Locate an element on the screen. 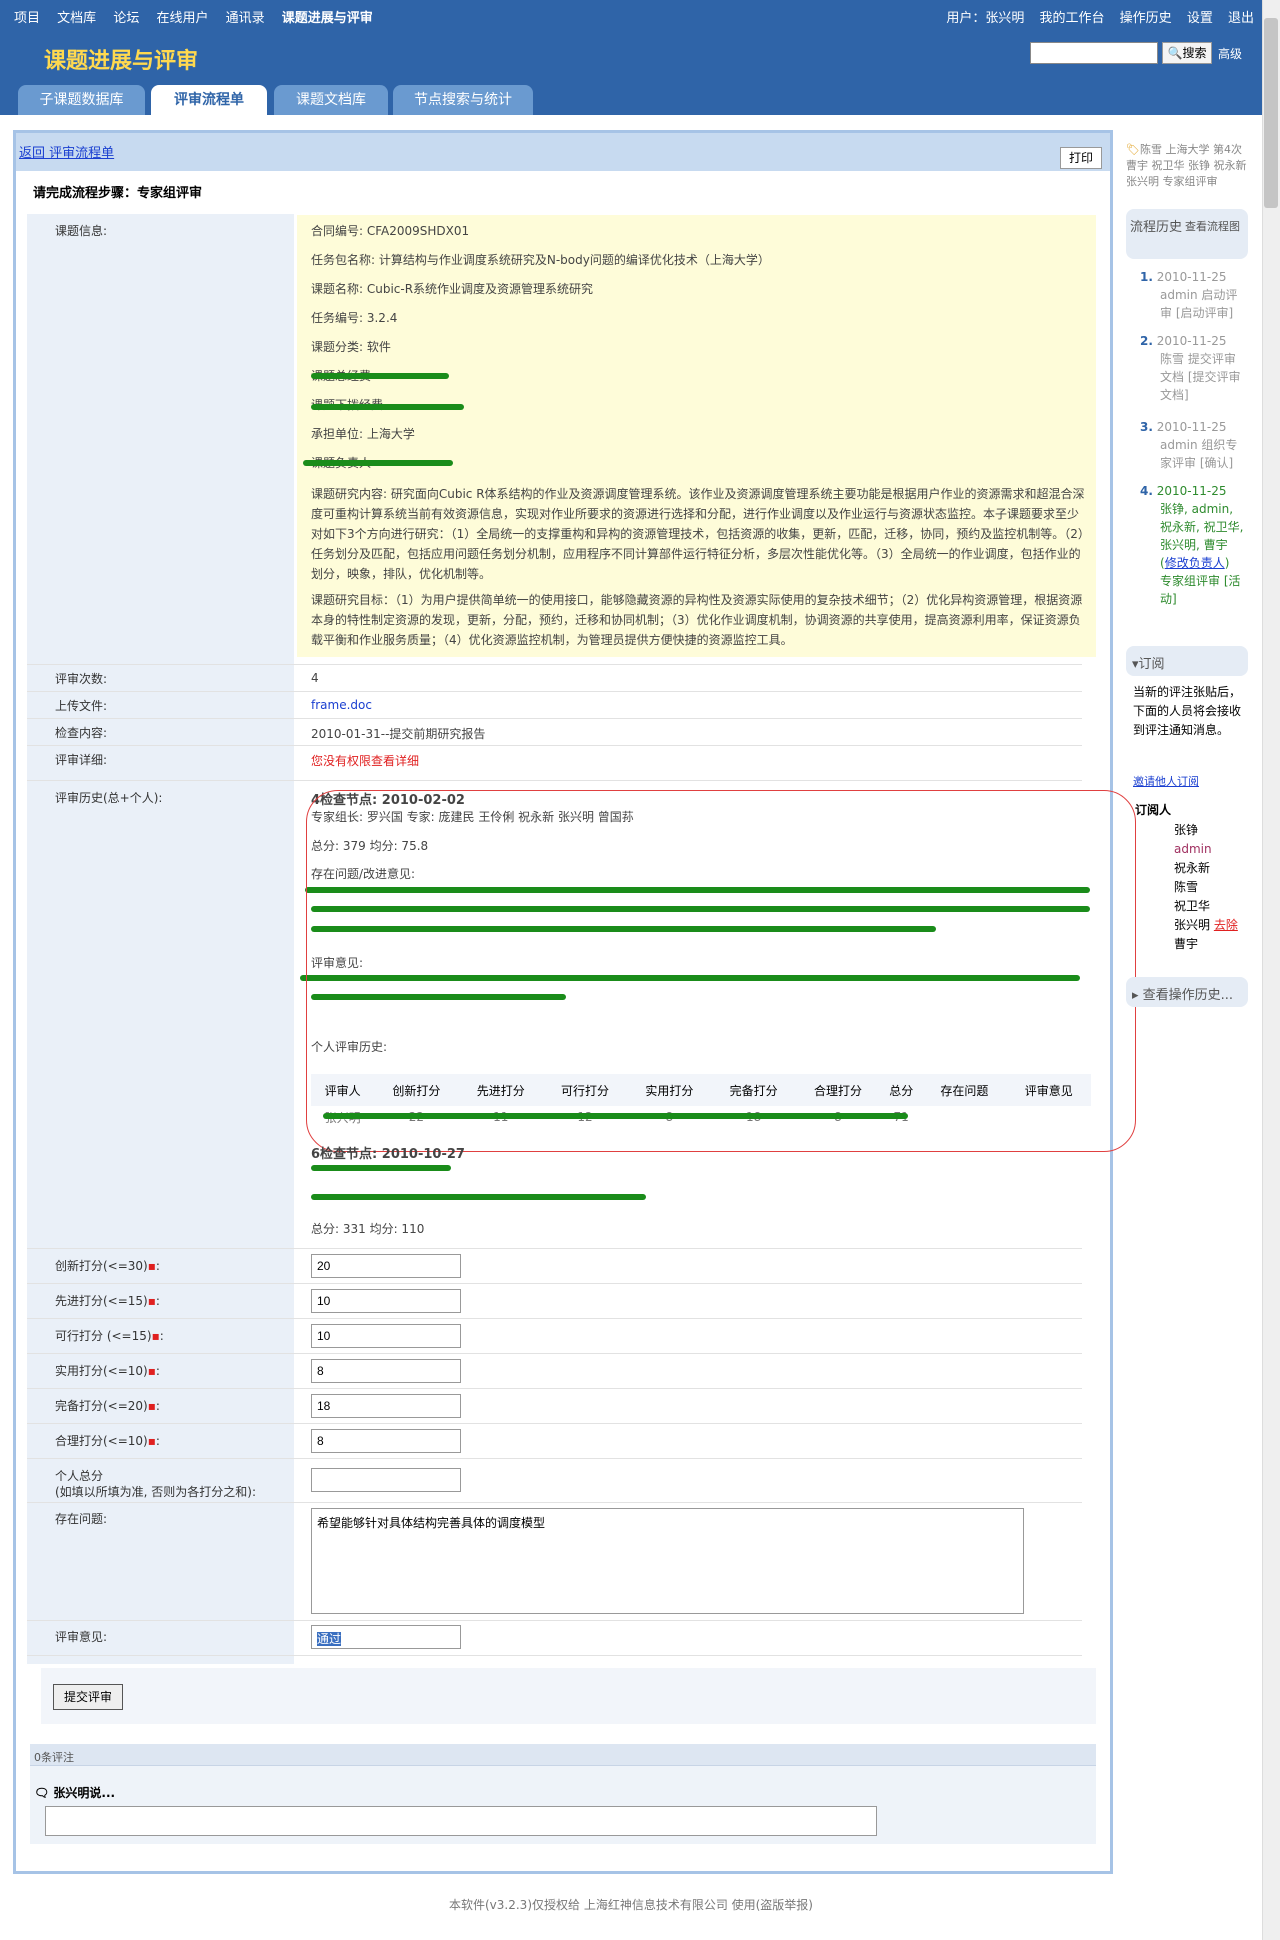 This screenshot has width=1280, height=1940. nav-current: 课题进展与评审 is located at coordinates (327, 18).